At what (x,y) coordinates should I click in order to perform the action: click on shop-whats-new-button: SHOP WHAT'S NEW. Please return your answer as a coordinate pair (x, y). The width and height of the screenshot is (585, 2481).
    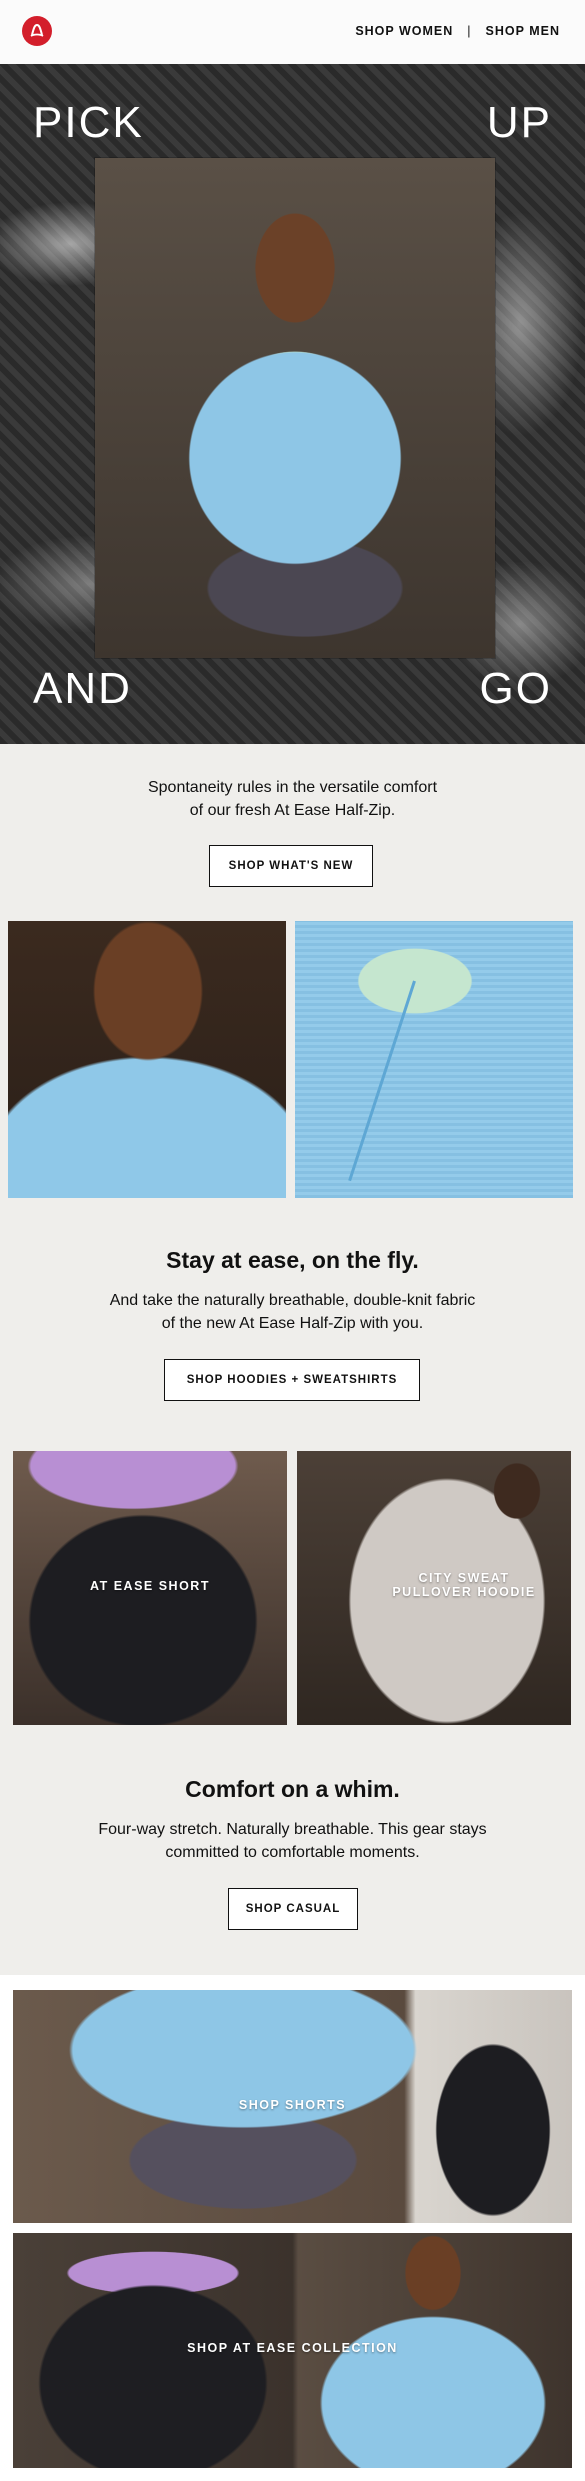
    Looking at the image, I should click on (291, 866).